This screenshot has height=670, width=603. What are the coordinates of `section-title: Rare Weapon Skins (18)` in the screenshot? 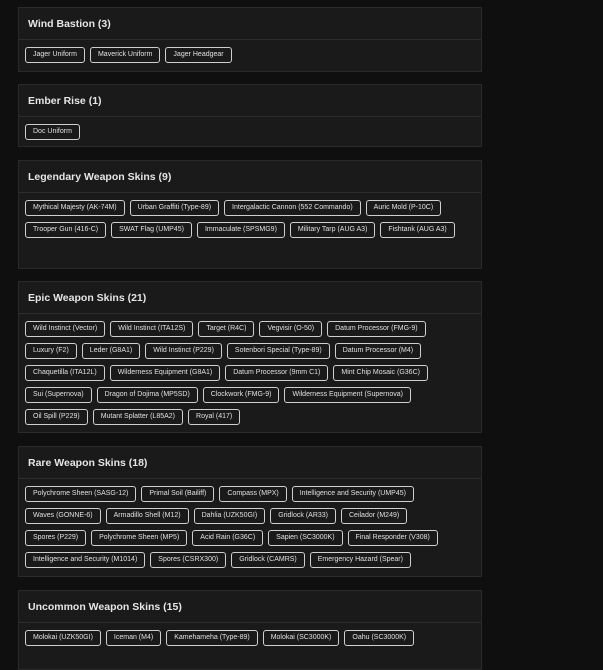 It's located at (250, 463).